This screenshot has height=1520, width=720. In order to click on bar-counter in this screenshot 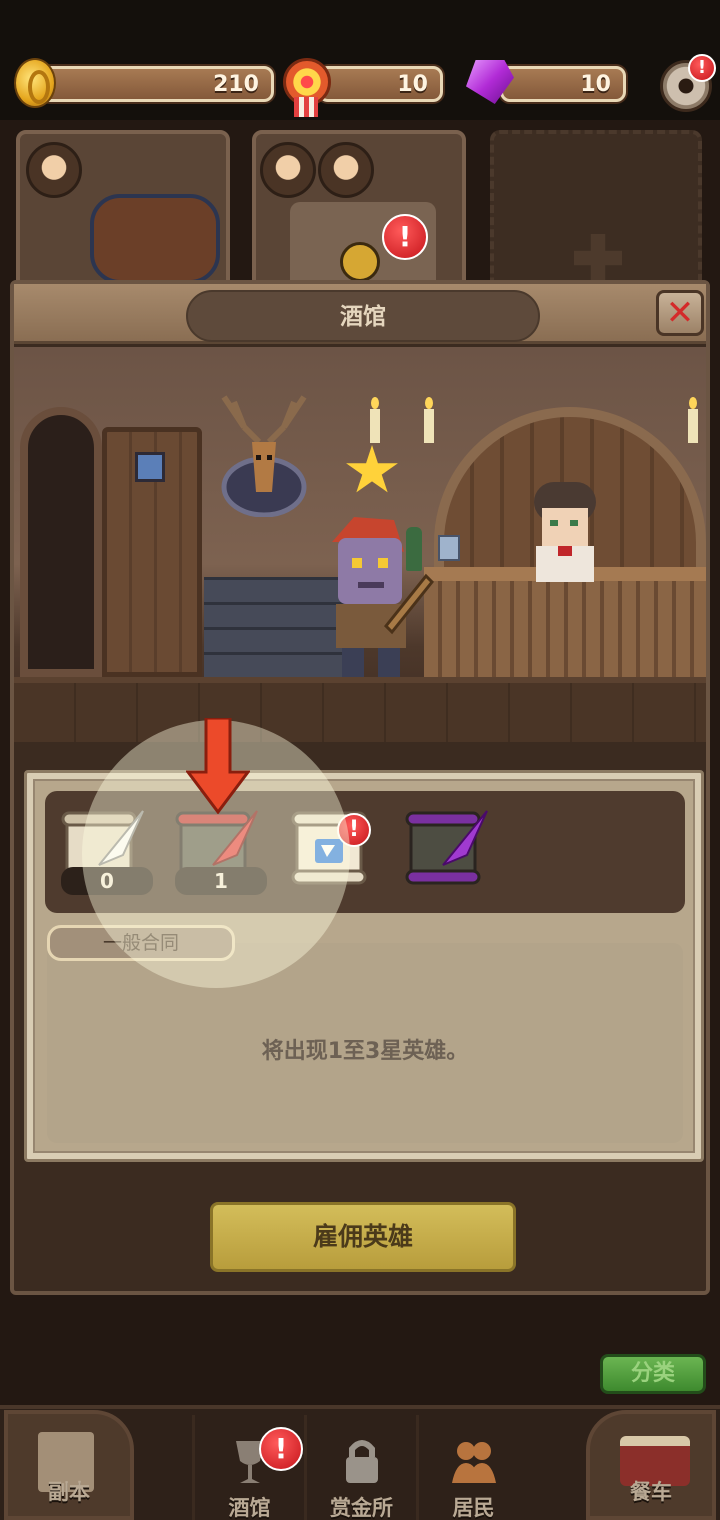, I will do `click(565, 622)`.